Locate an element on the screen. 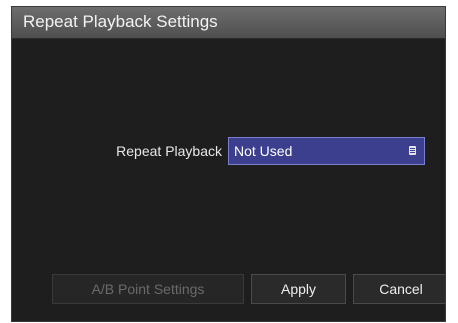  cancel-button: Cancel is located at coordinates (399, 289).